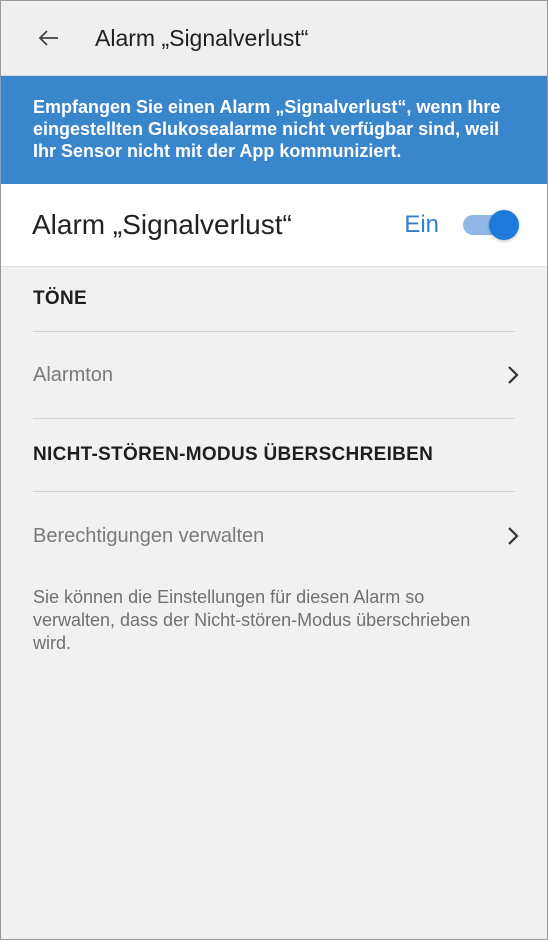 The height and width of the screenshot is (940, 548). I want to click on signal-loss-toggle-row: Alarm „Signalverlust“ Ein, so click(274, 225).